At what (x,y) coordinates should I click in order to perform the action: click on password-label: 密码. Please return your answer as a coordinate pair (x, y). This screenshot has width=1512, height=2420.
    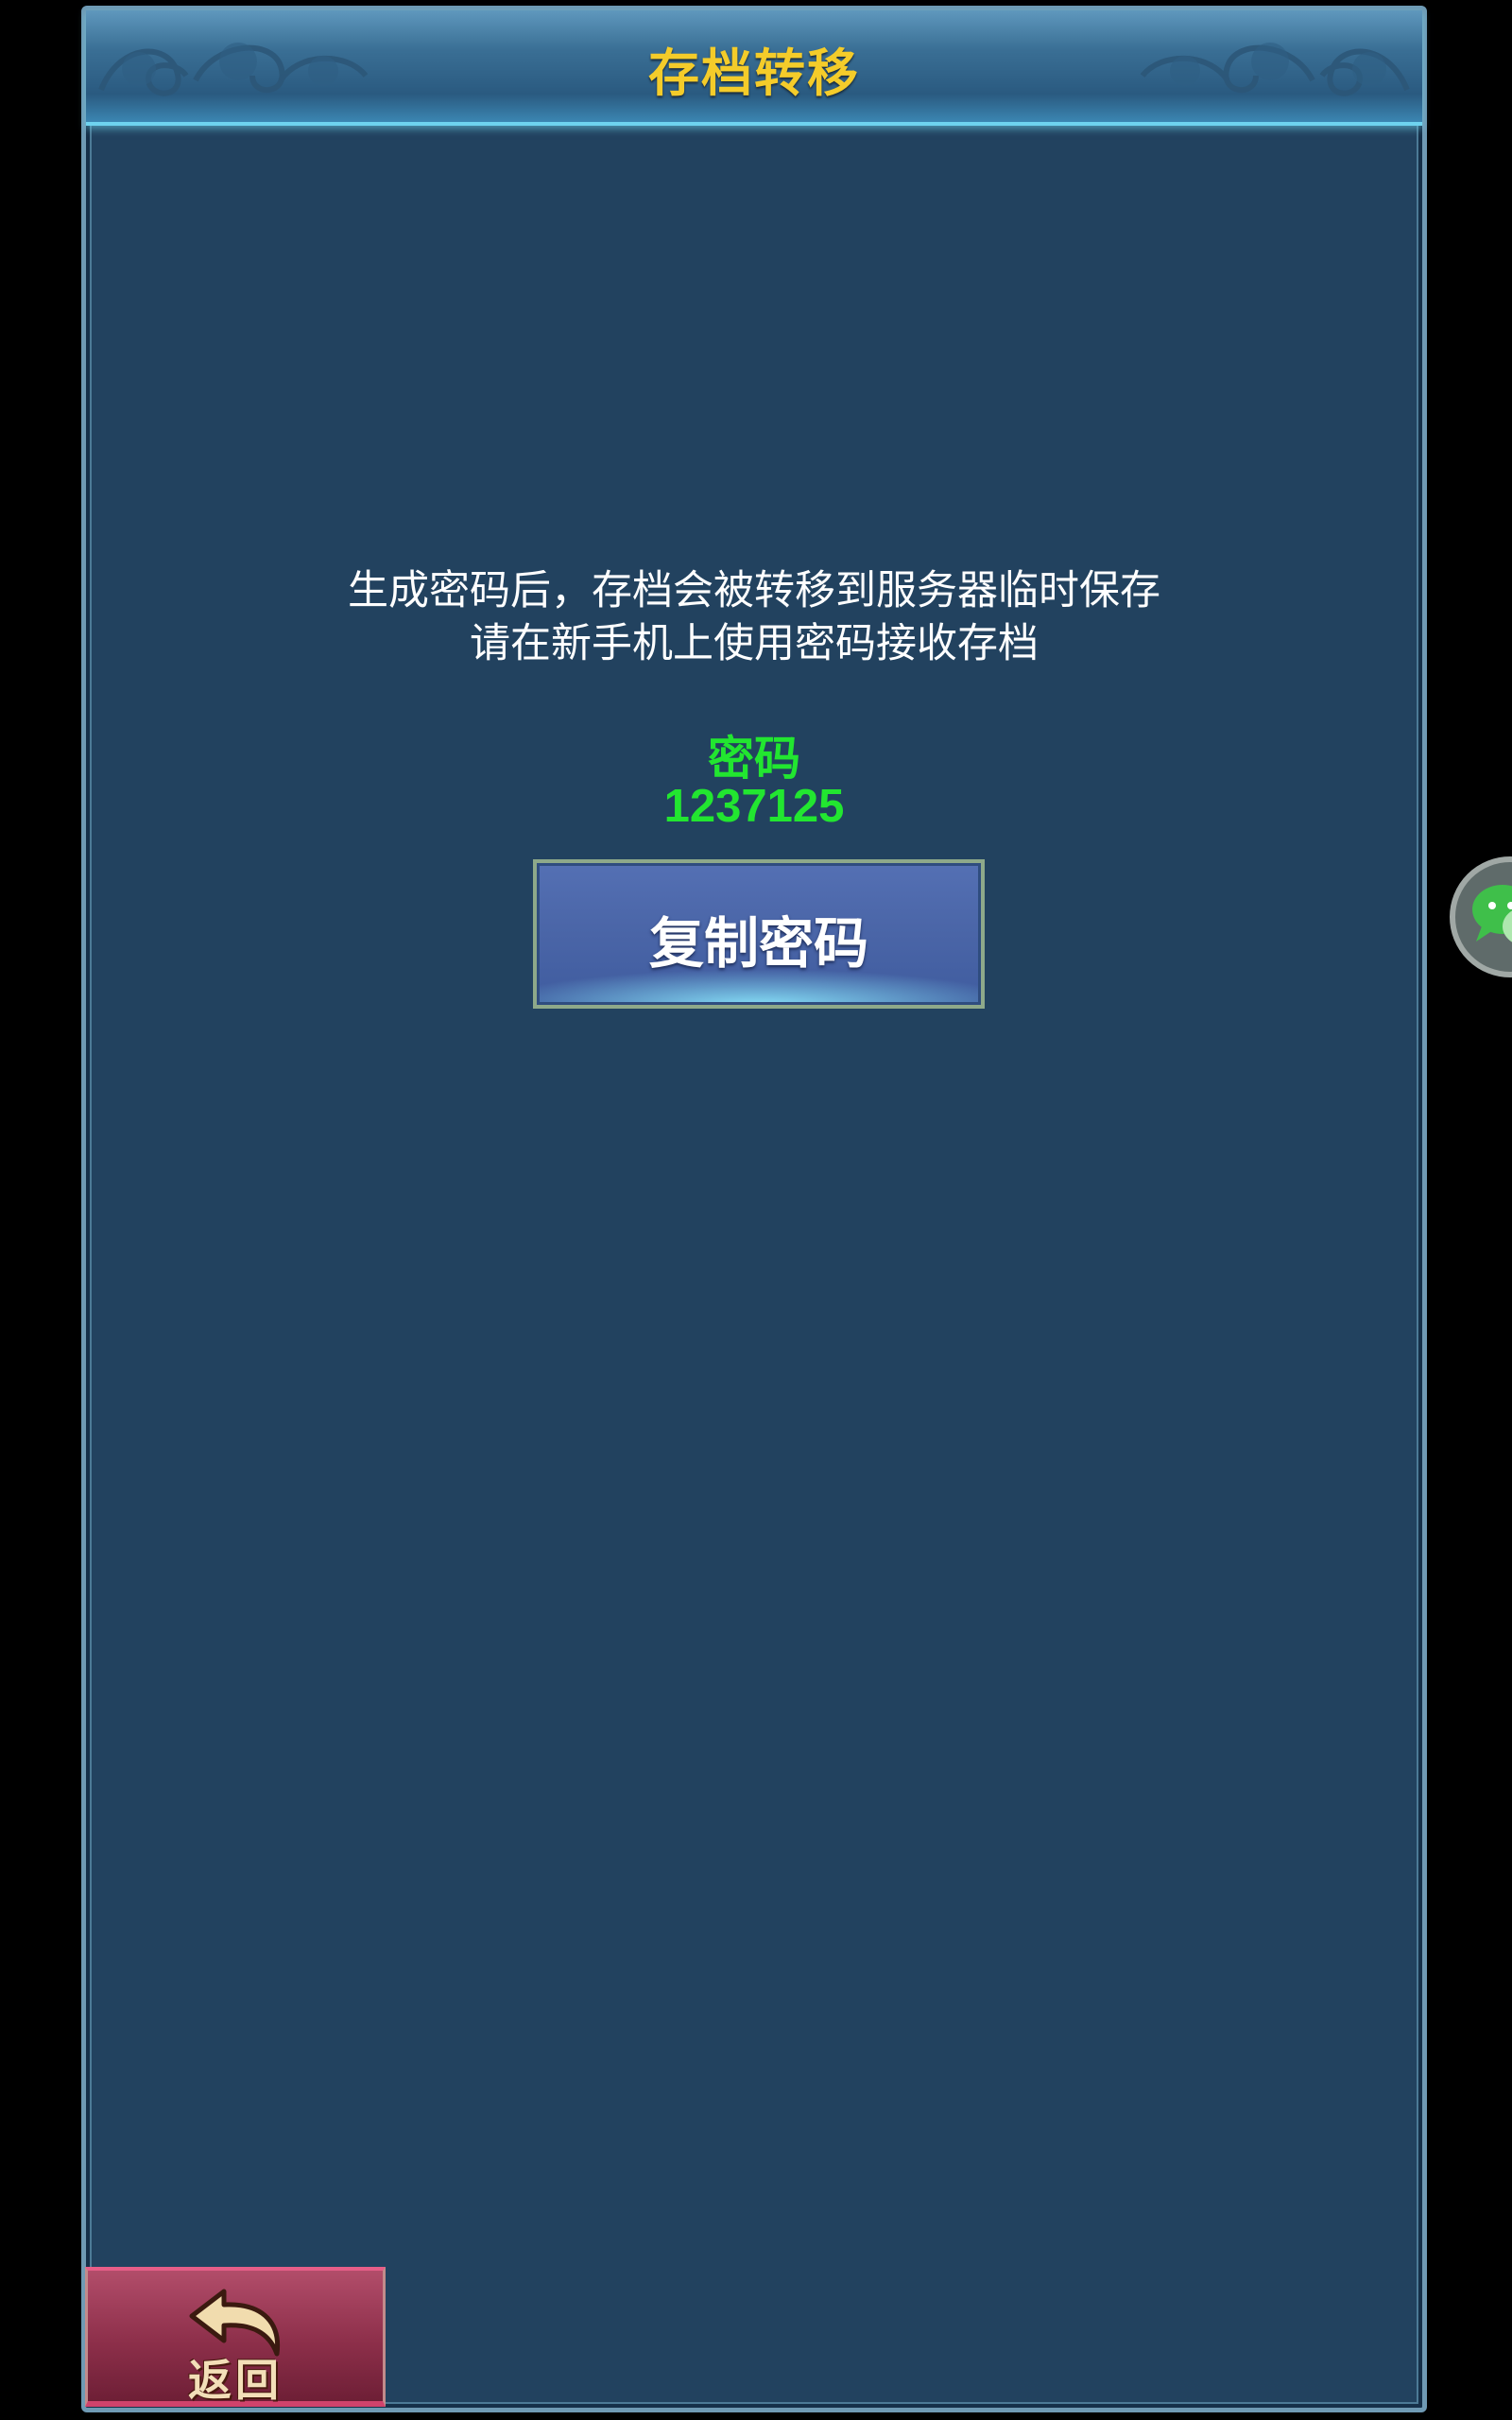
    Looking at the image, I should click on (753, 759).